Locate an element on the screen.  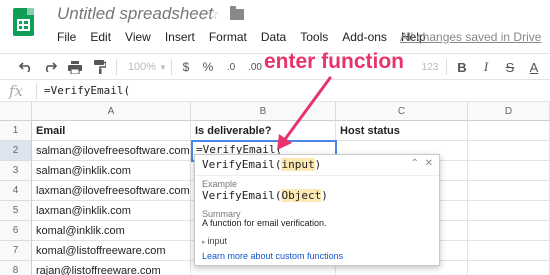
cell-a6: komal@inklik.com is located at coordinates (111, 231).